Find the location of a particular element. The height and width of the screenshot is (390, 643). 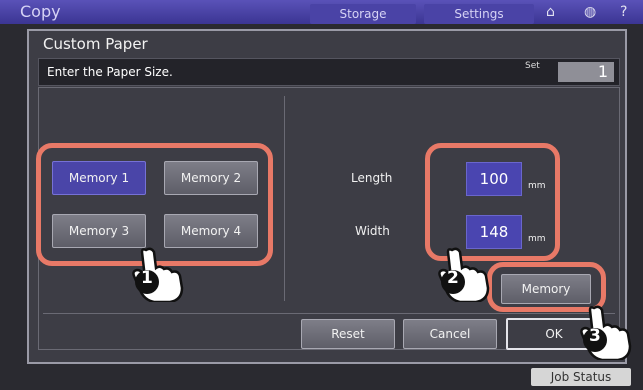

set-value: 1 is located at coordinates (586, 72).